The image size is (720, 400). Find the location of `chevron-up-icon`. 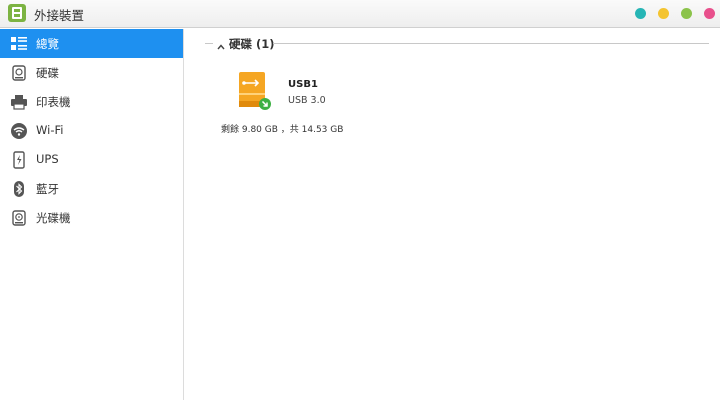

chevron-up-icon is located at coordinates (221, 43).